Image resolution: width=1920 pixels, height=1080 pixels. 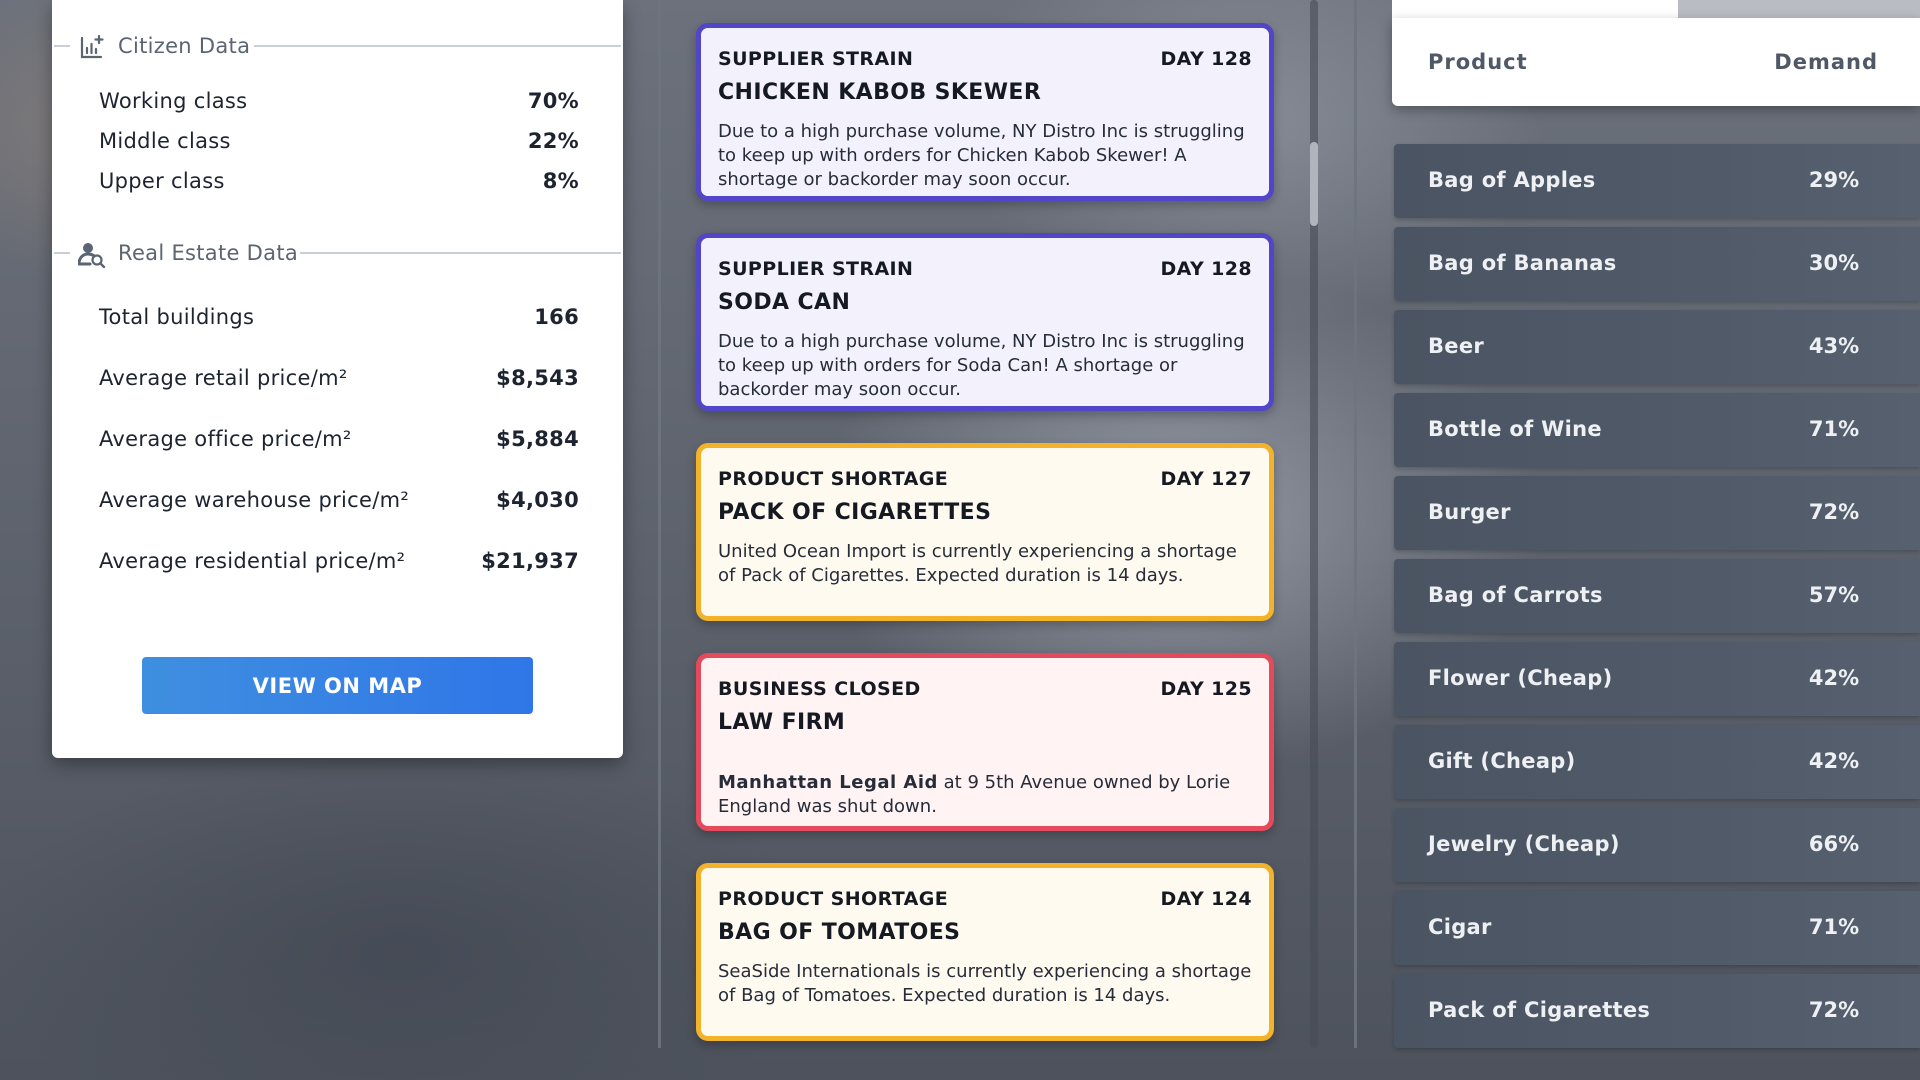 I want to click on product-name: Bottle of Wine, so click(x=1515, y=429).